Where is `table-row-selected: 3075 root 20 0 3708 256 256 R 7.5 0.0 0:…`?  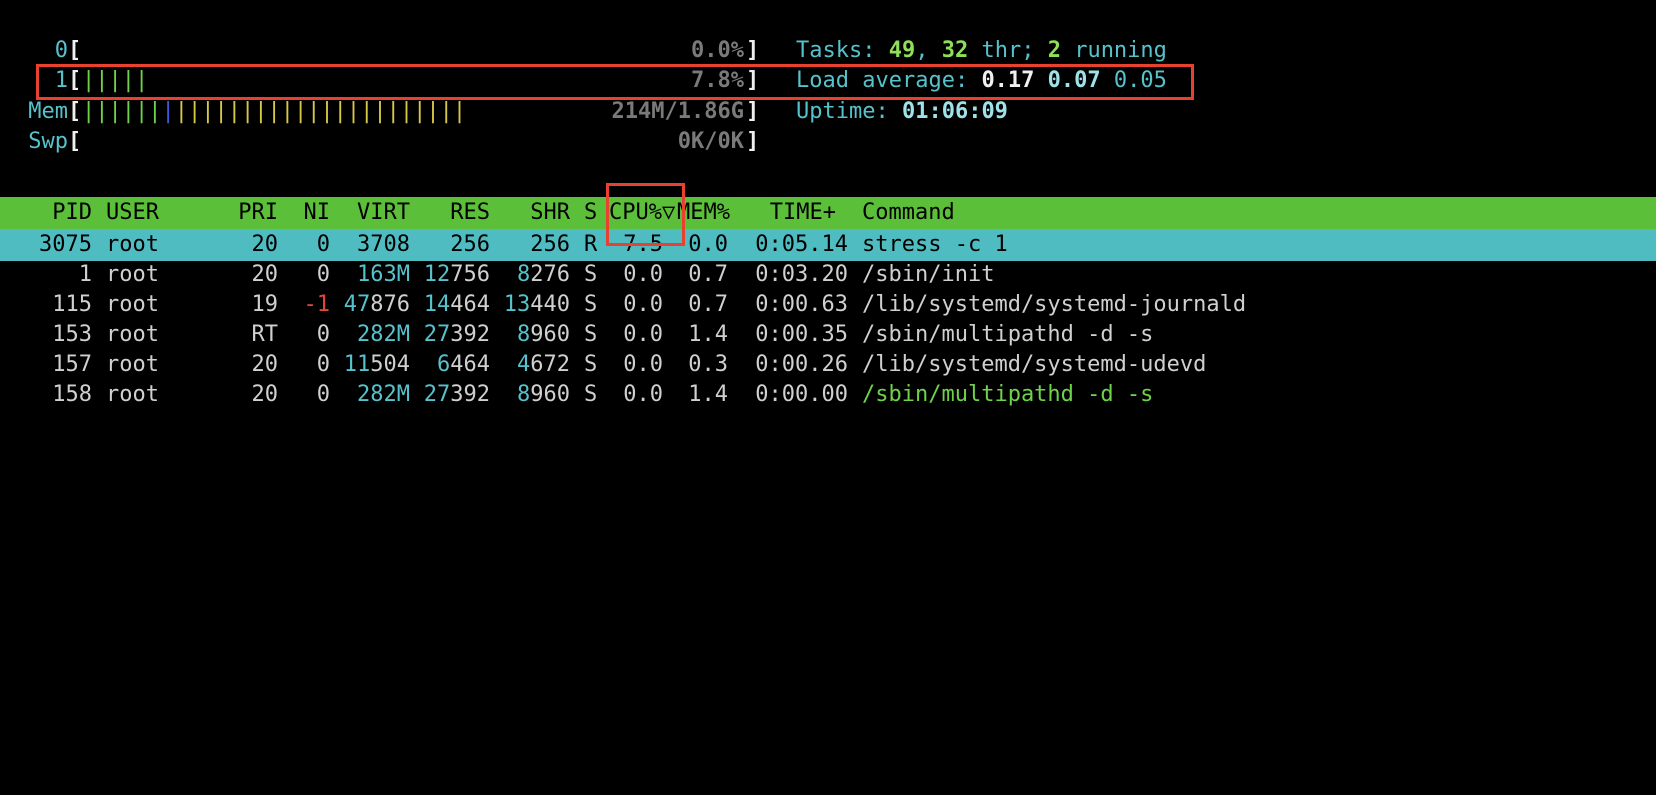 table-row-selected: 3075 root 20 0 3708 256 256 R 7.5 0.0 0:… is located at coordinates (828, 245).